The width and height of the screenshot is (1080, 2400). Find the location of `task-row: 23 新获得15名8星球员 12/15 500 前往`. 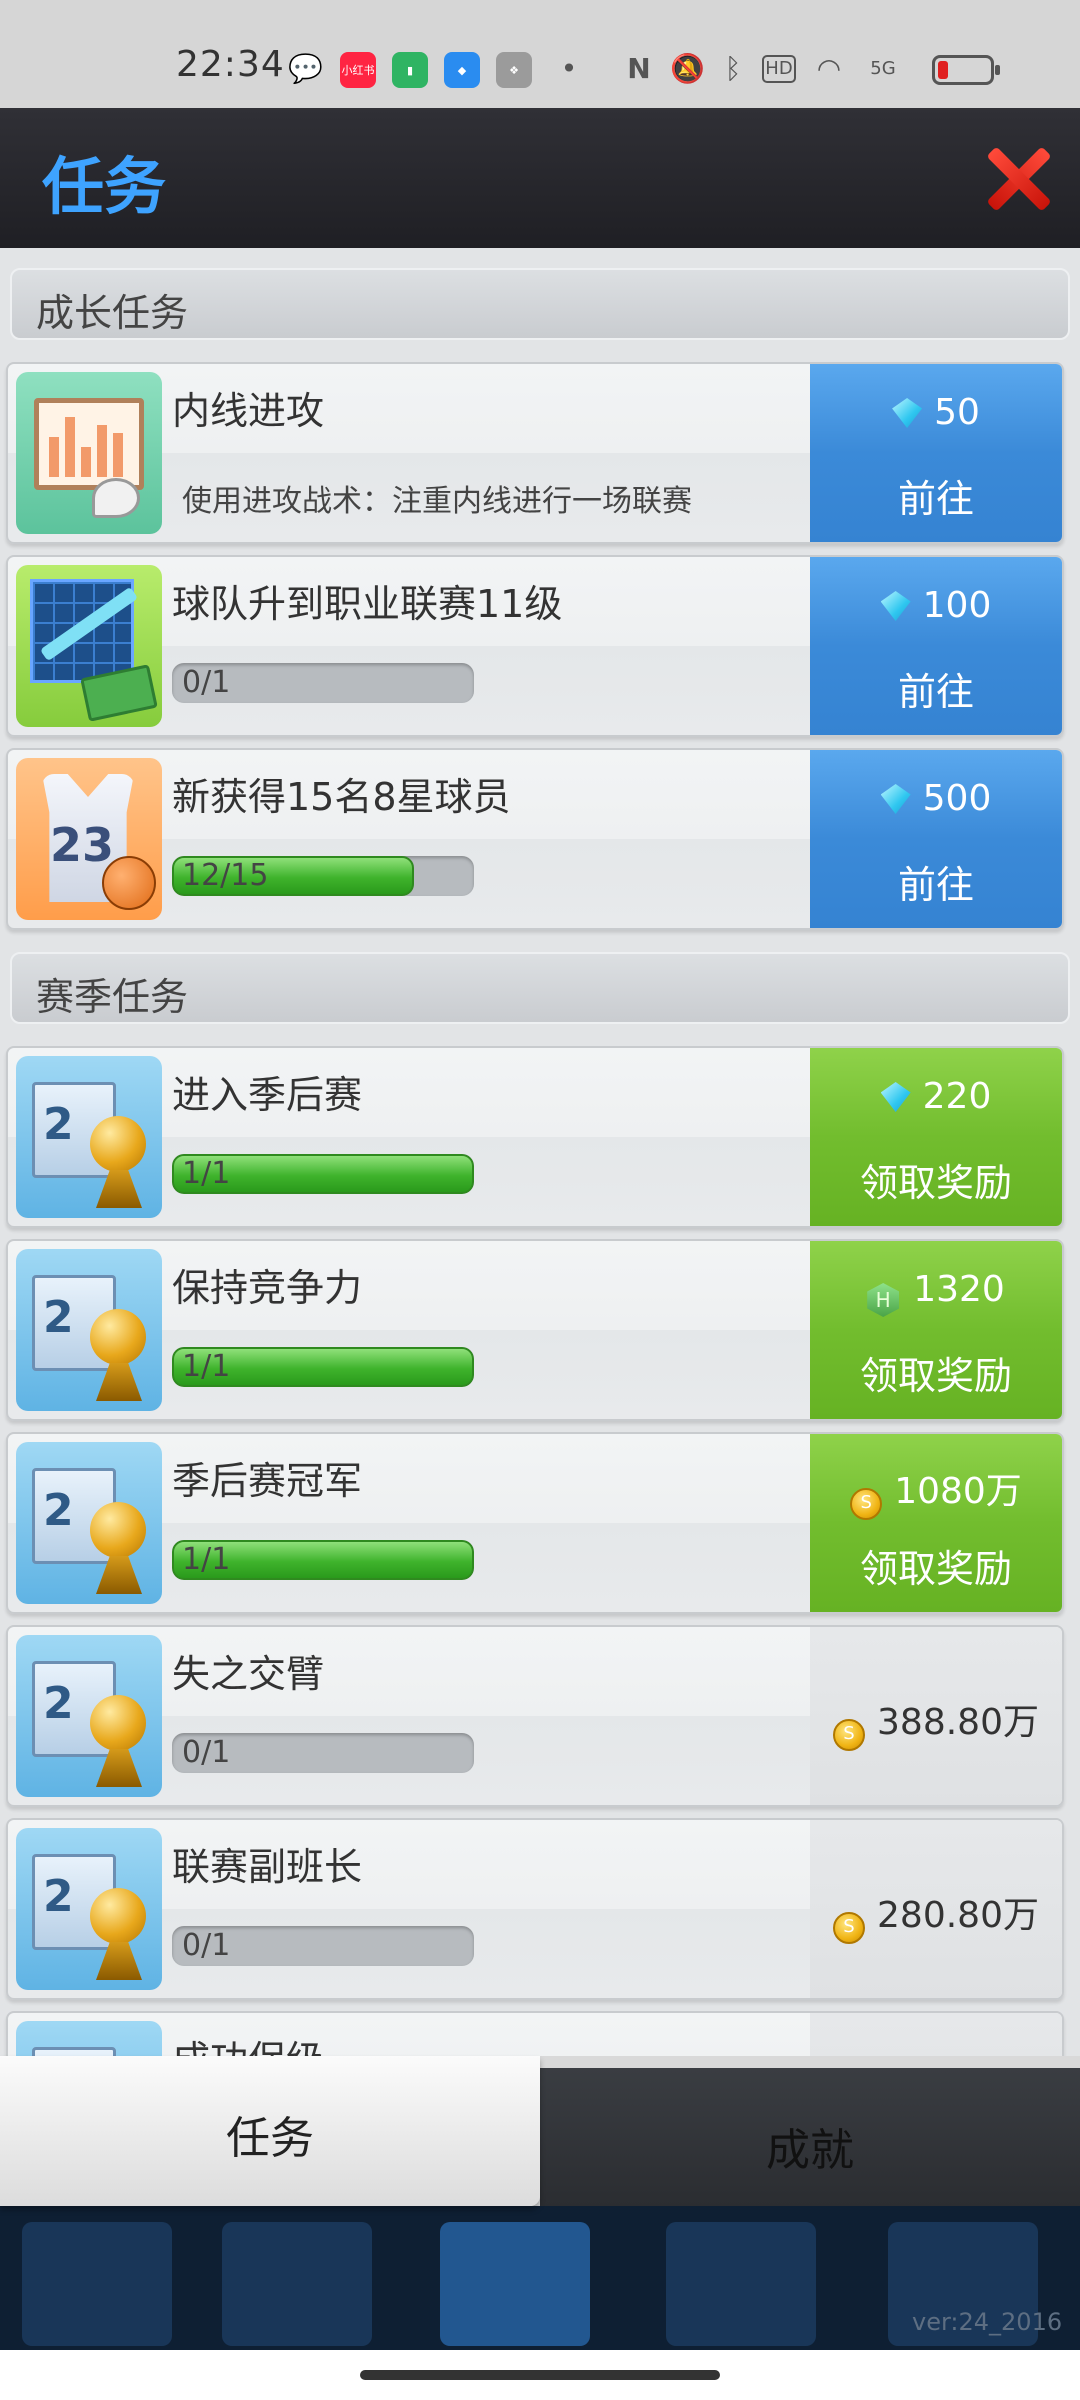

task-row: 23 新获得15名8星球员 12/15 500 前往 is located at coordinates (535, 839).